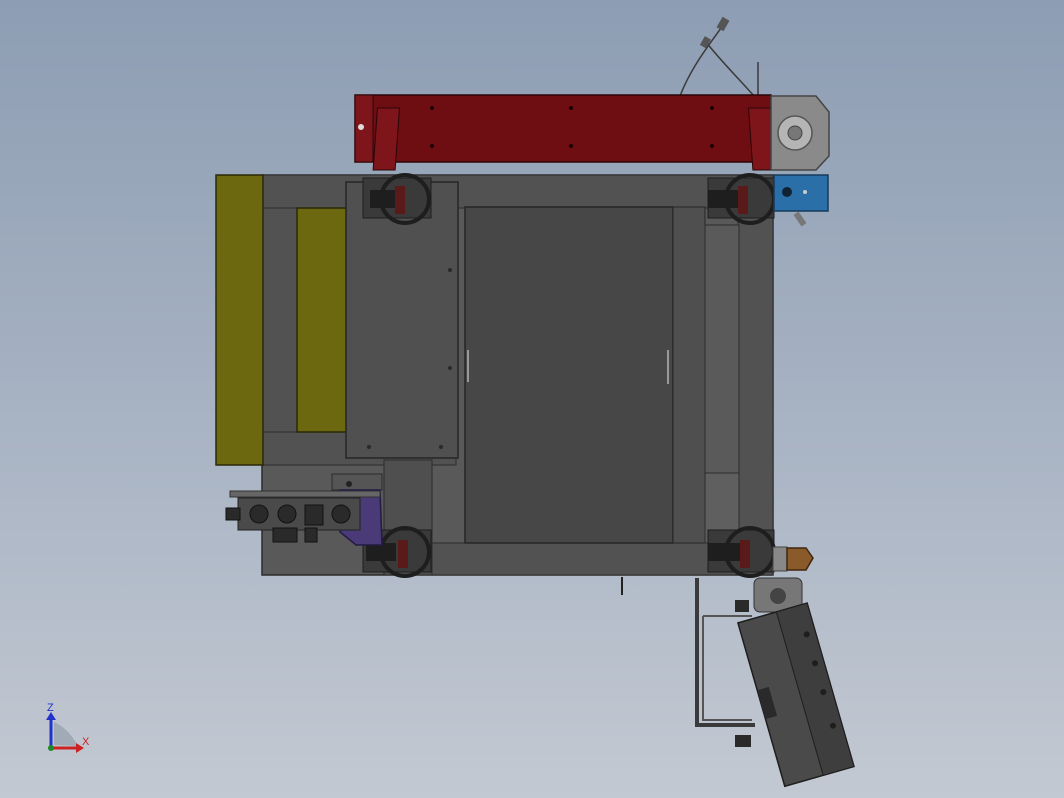  I want to click on triad-plane-shade, so click(66, 734).